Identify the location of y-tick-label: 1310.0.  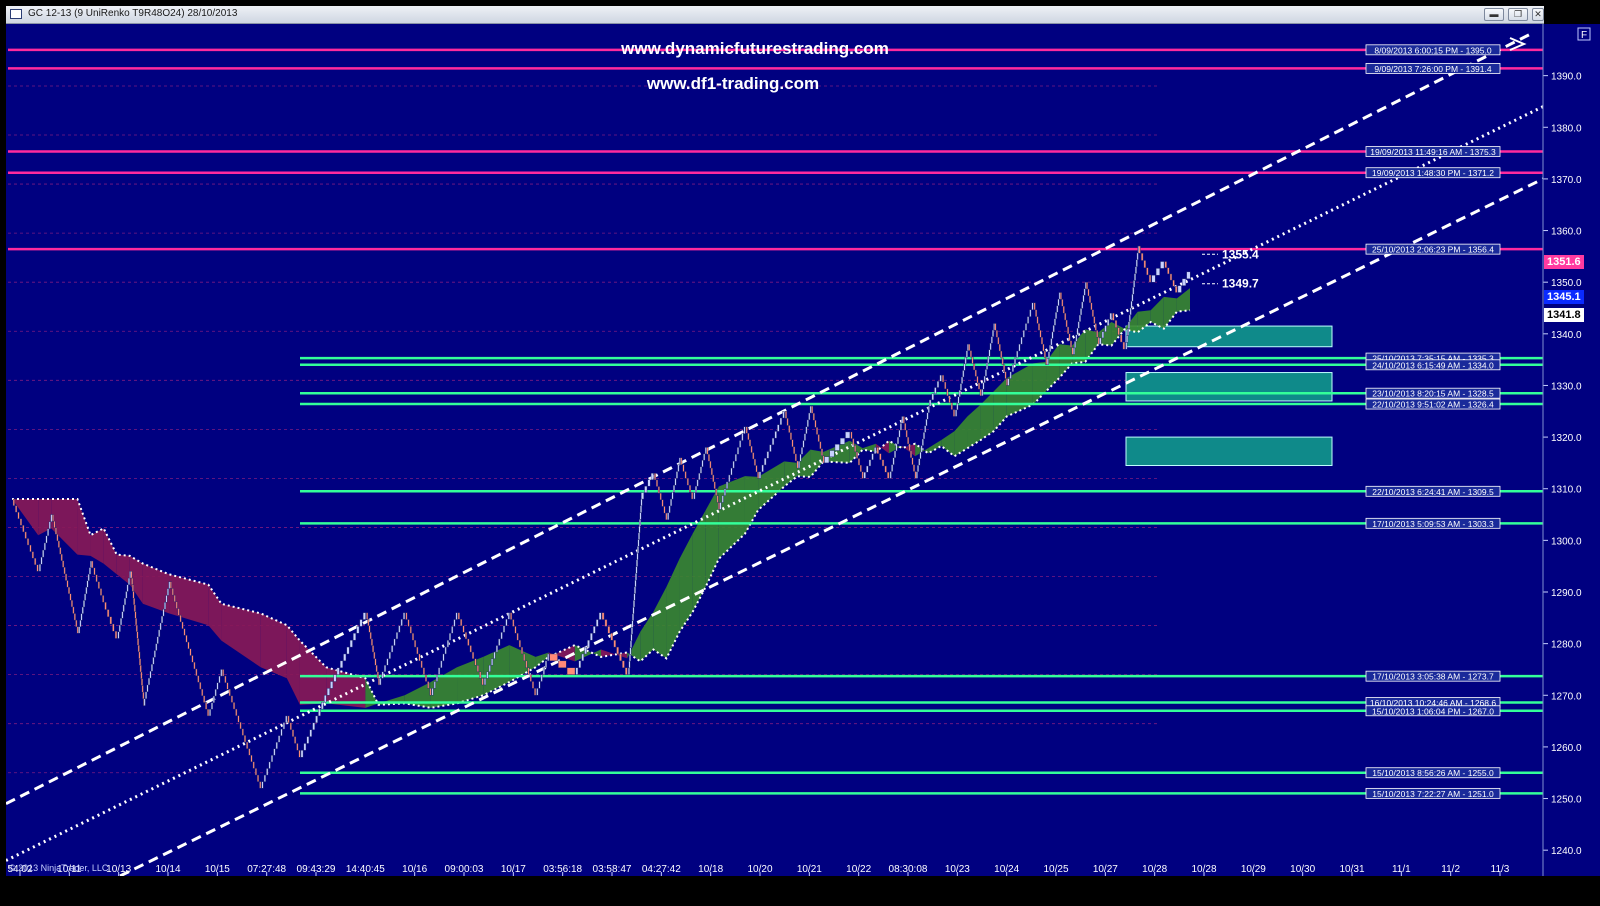
(1566, 490).